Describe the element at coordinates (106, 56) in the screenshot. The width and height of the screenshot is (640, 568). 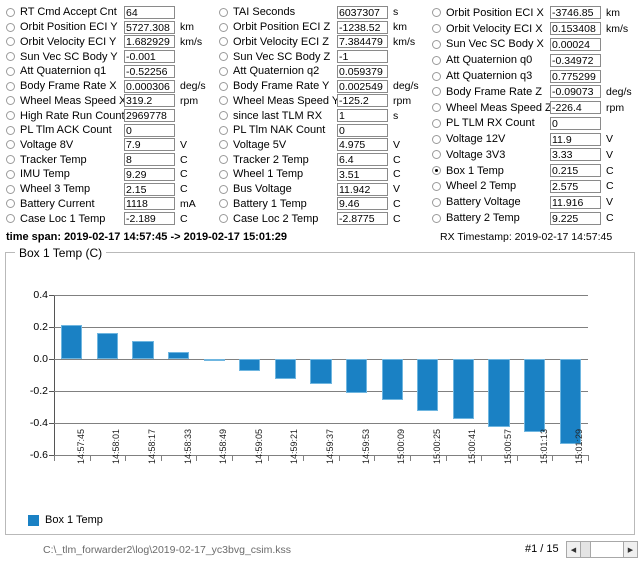
I see `telemetry-row: Sun Vec SC Body Y -0.001` at that location.